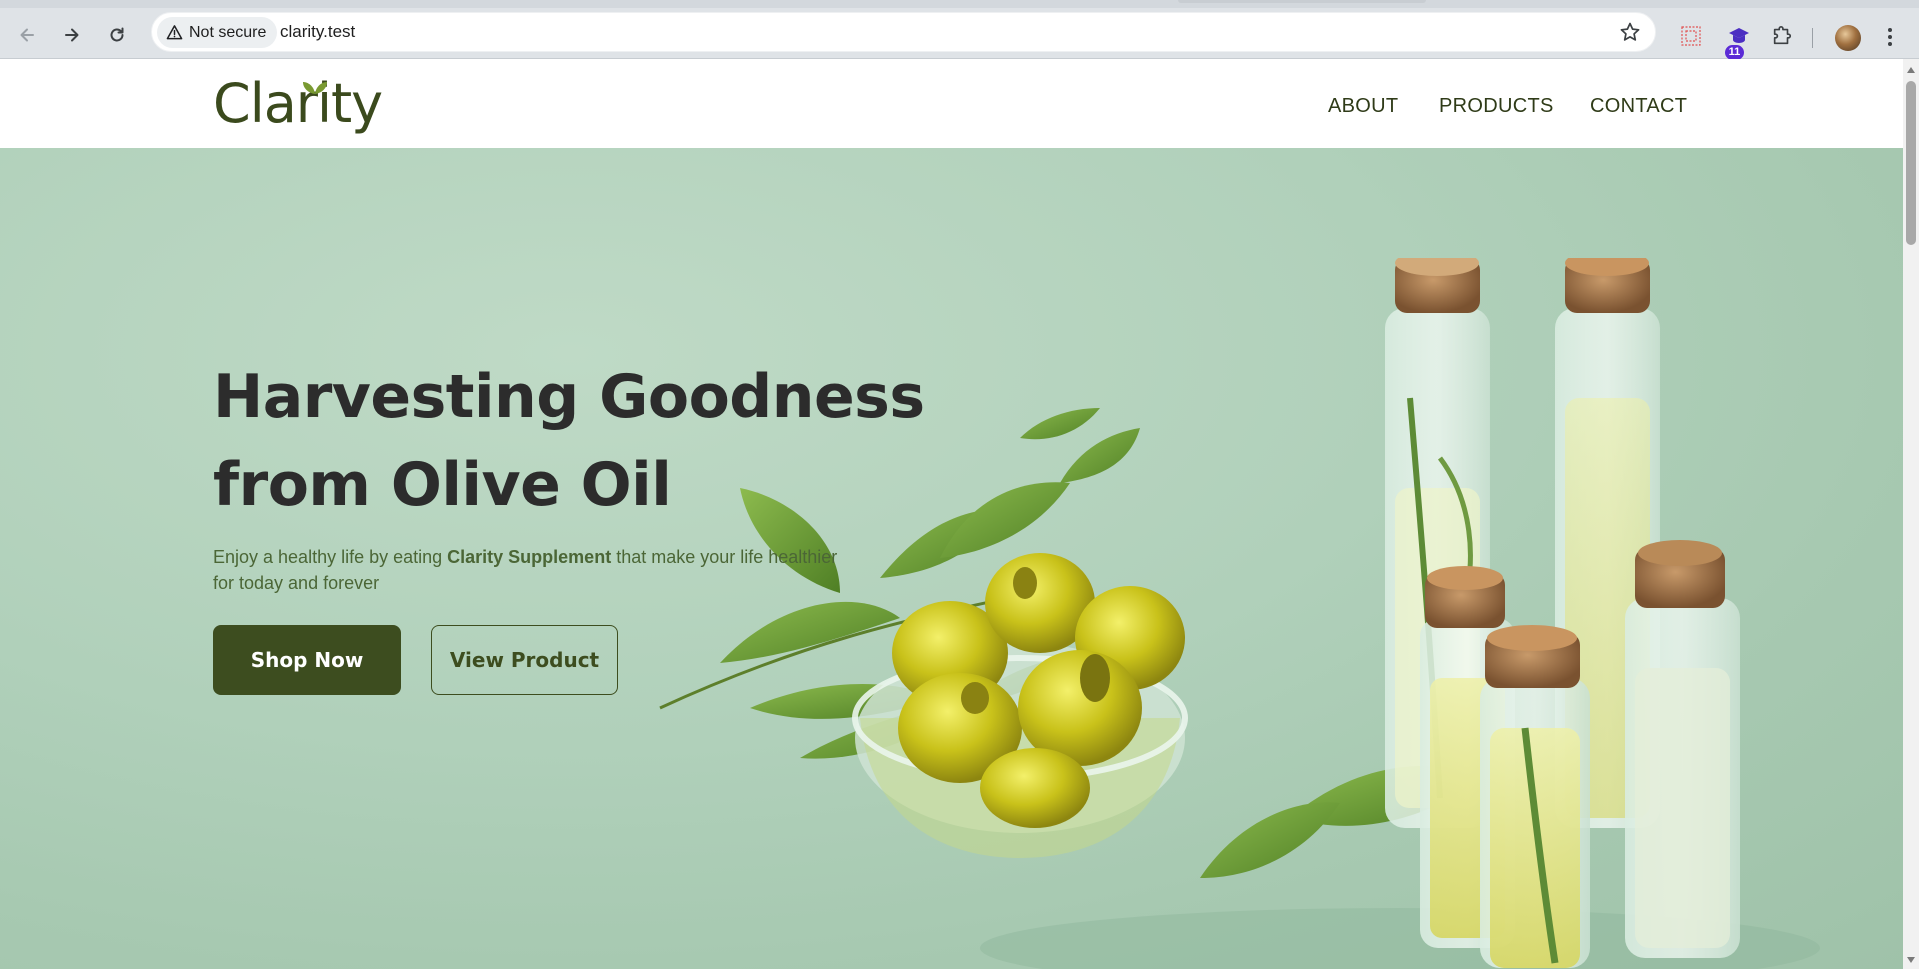 The height and width of the screenshot is (969, 1919). I want to click on profile-avatar, so click(1848, 38).